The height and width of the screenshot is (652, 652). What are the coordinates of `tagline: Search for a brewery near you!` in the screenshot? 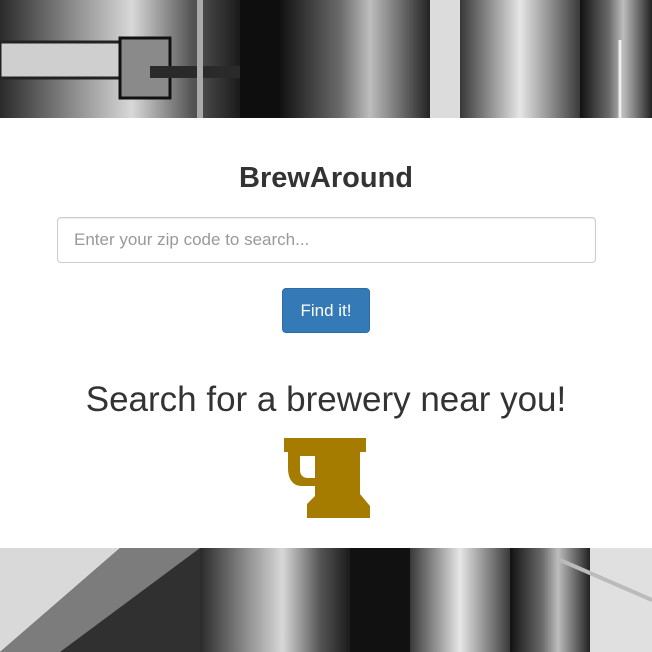 It's located at (326, 399).